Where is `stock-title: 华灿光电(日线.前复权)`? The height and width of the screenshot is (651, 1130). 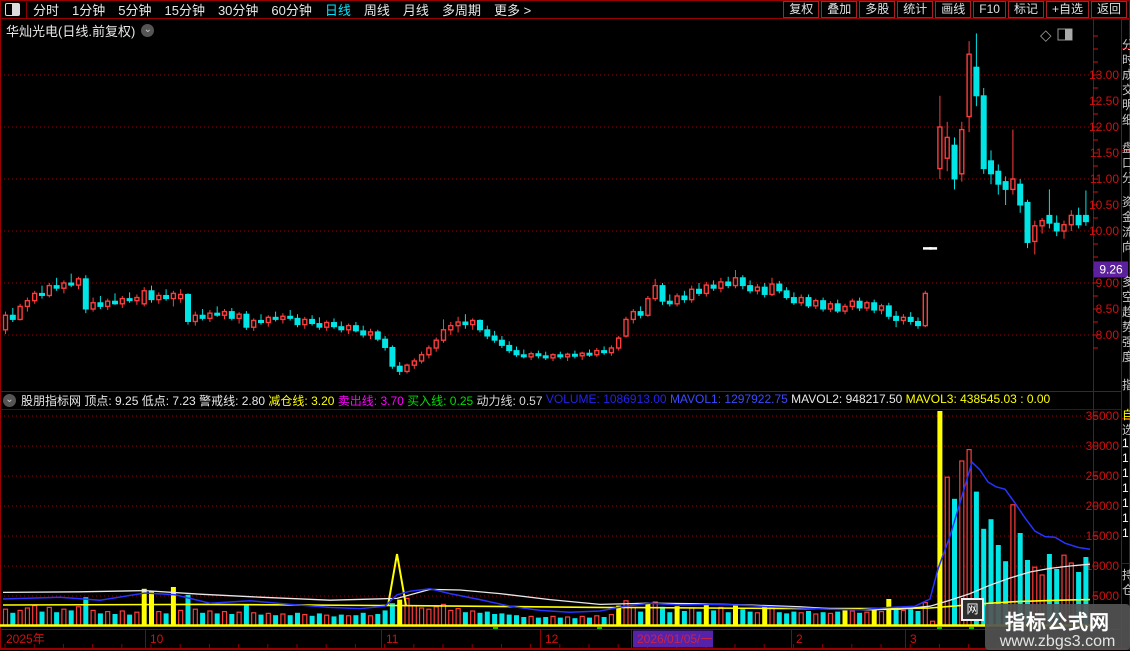
stock-title: 华灿光电(日线.前复权) is located at coordinates (71, 31).